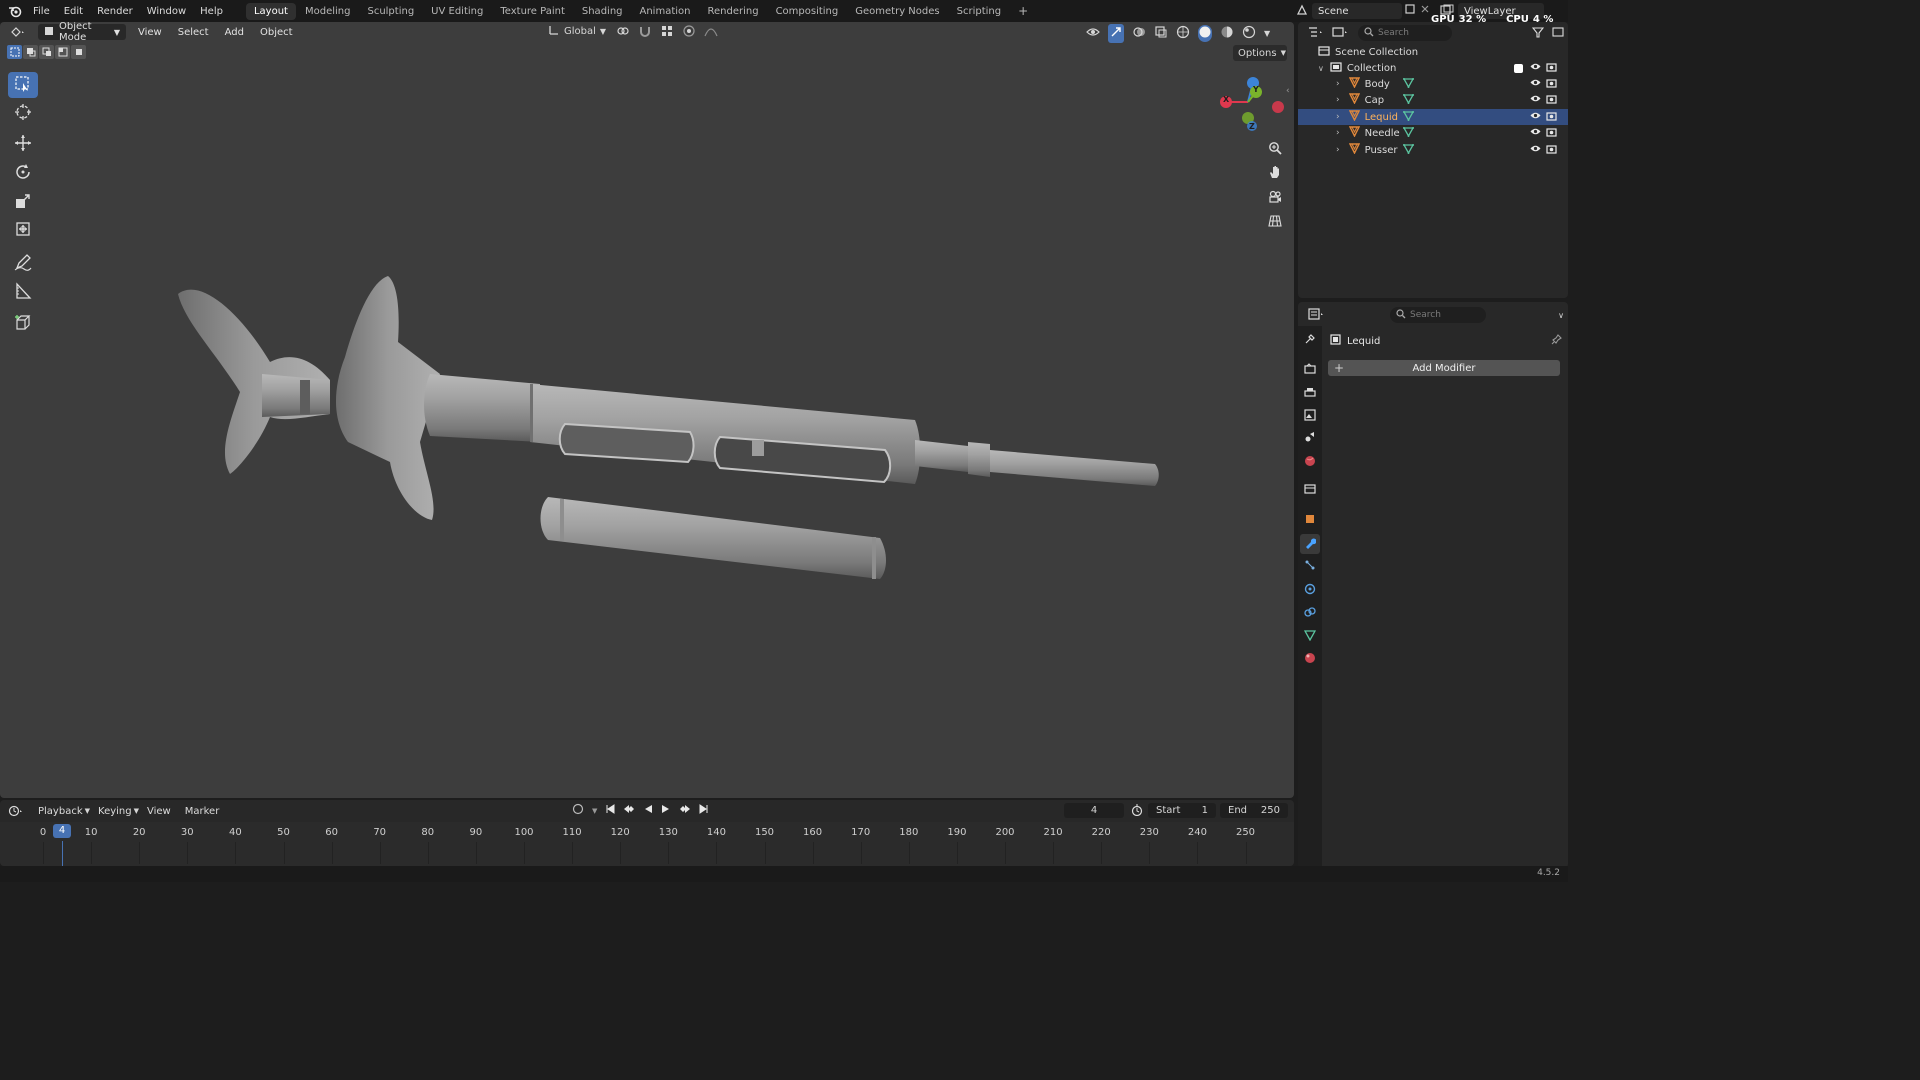  I want to click on scene-selector: Scene, so click(1349, 11).